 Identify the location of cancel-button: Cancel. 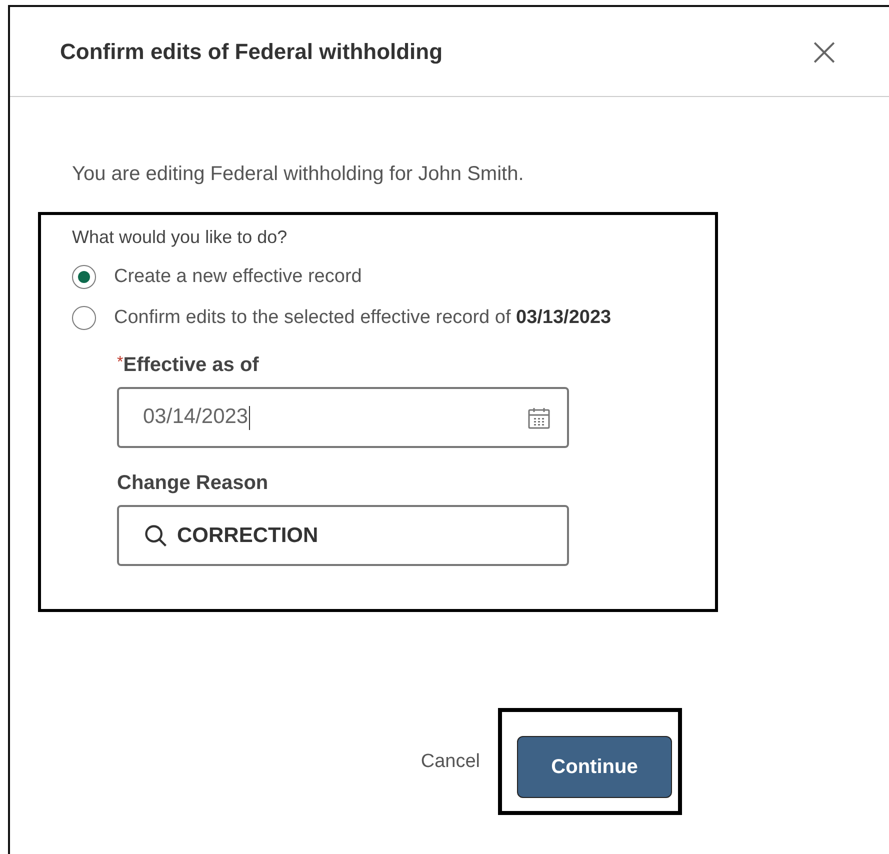
(450, 761).